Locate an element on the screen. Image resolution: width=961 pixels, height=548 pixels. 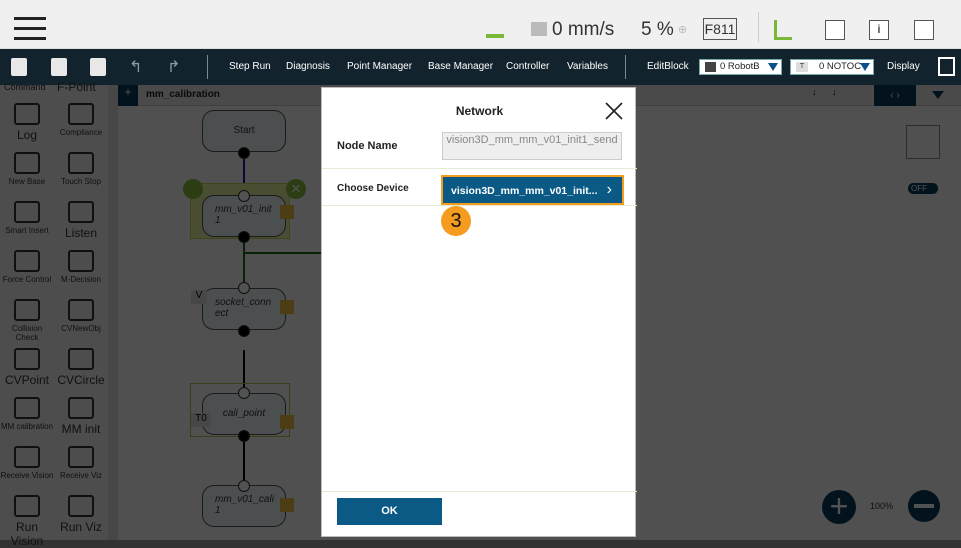
sidebar-item-receive-viz: Receive Viz is located at coordinates (81, 463).